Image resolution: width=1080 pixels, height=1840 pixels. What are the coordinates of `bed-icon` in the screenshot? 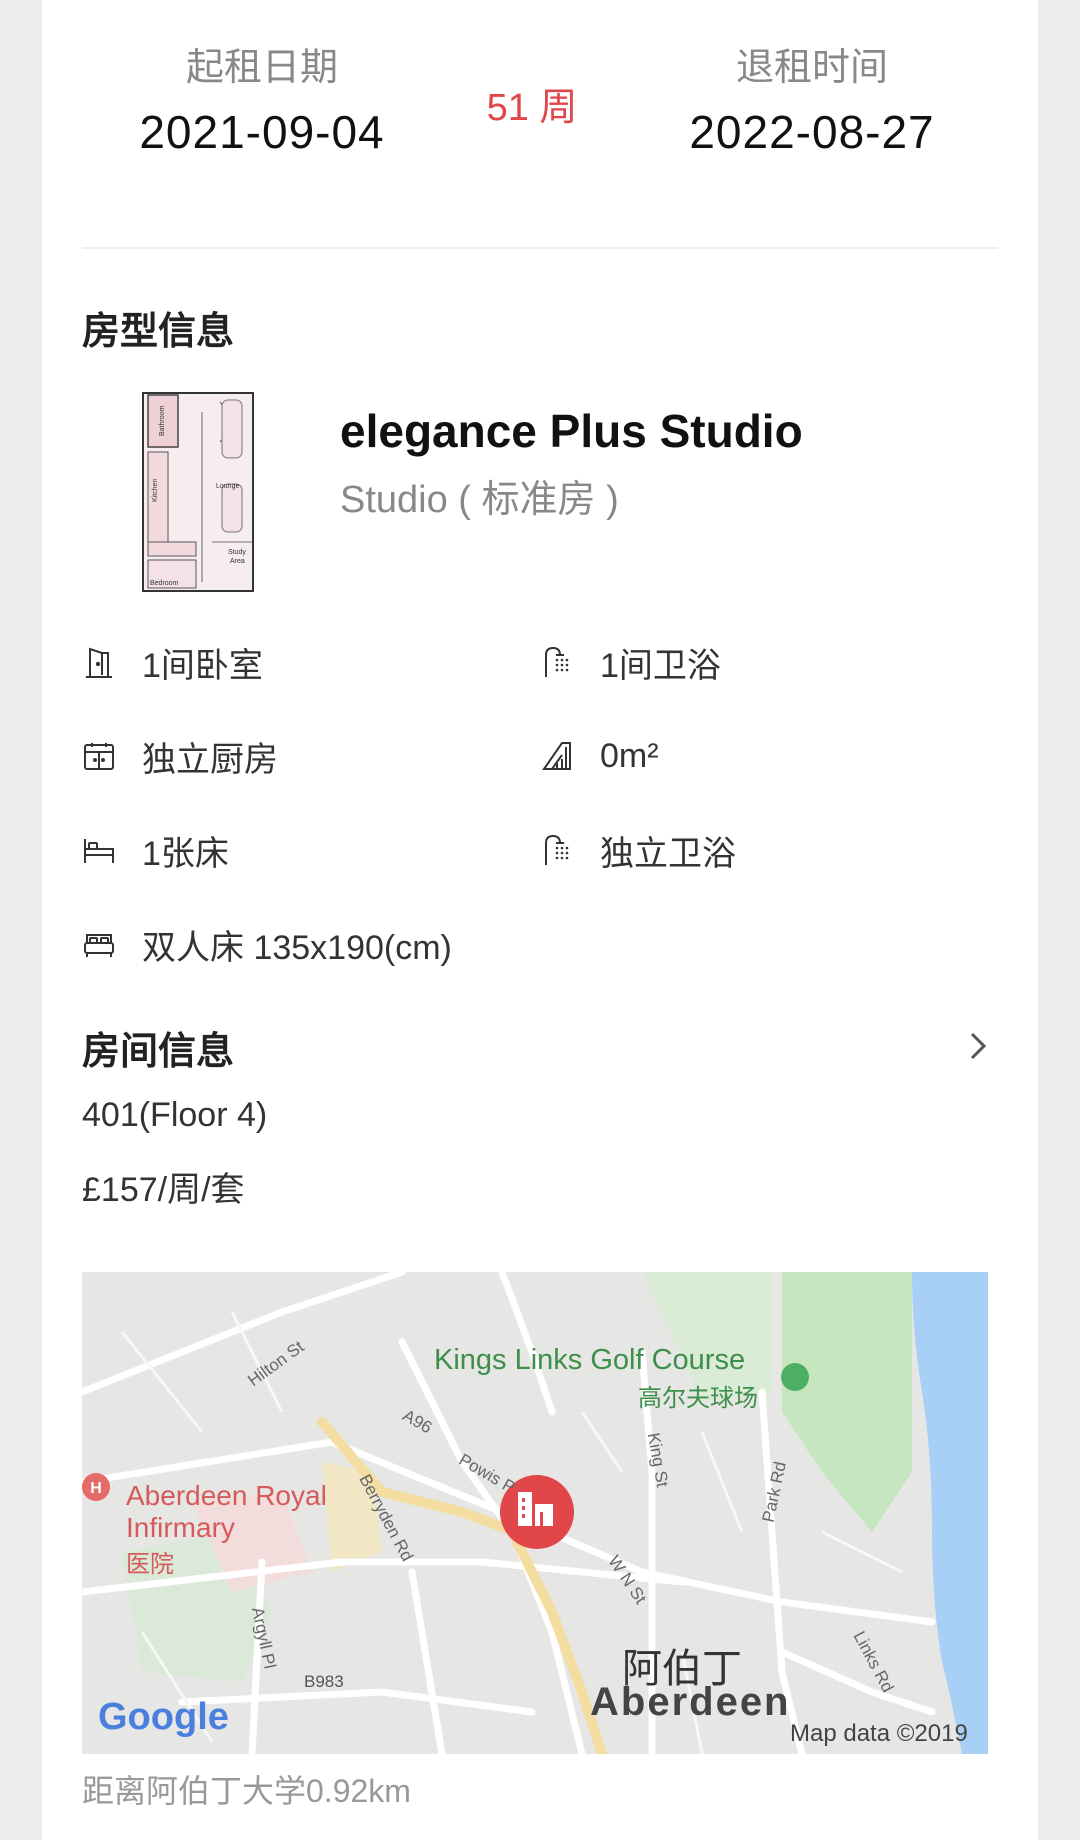 It's located at (99, 851).